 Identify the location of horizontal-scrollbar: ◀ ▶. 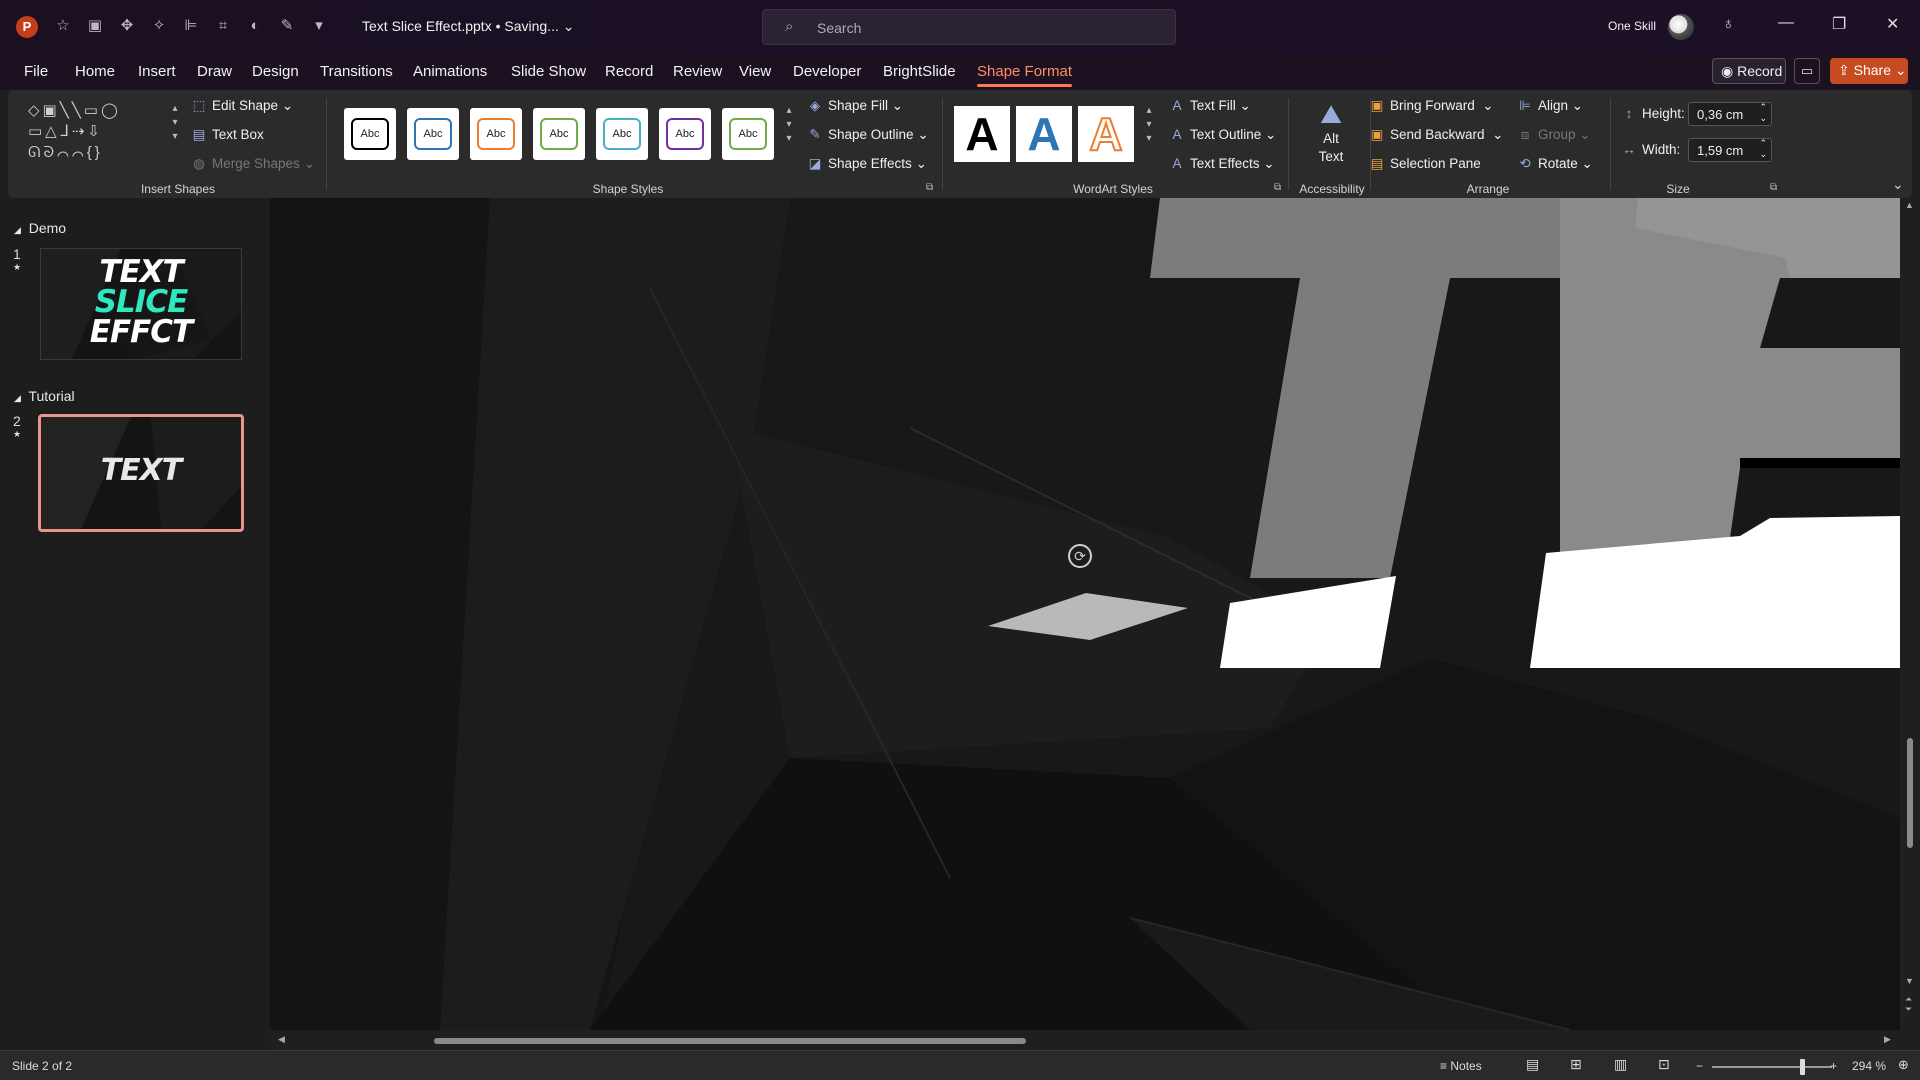
(1085, 1040).